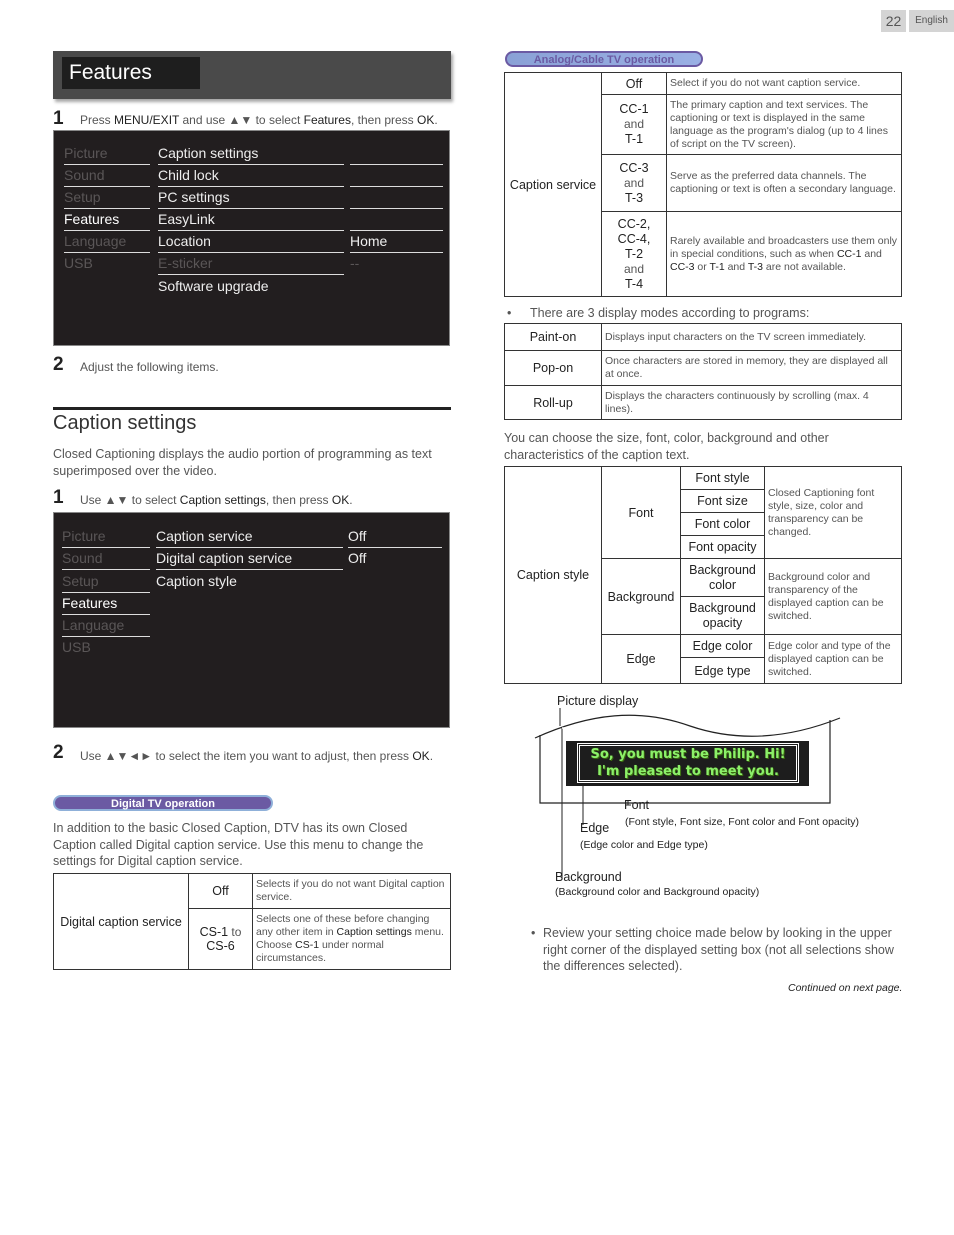 This screenshot has width=954, height=1235. What do you see at coordinates (357, 558) in the screenshot?
I see `menu-value-digital-caption-service: Off` at bounding box center [357, 558].